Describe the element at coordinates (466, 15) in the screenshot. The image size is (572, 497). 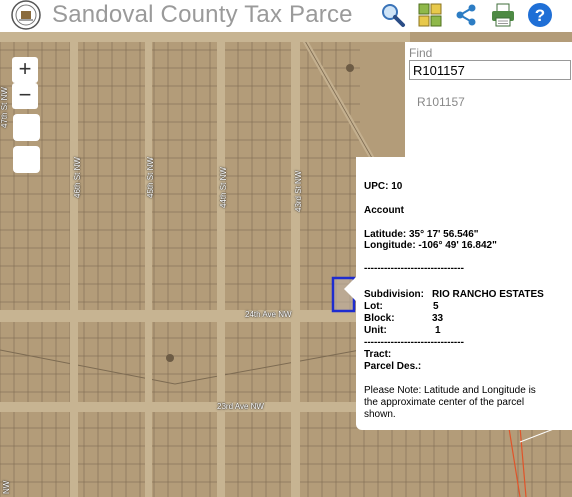
I see `share-icon` at that location.